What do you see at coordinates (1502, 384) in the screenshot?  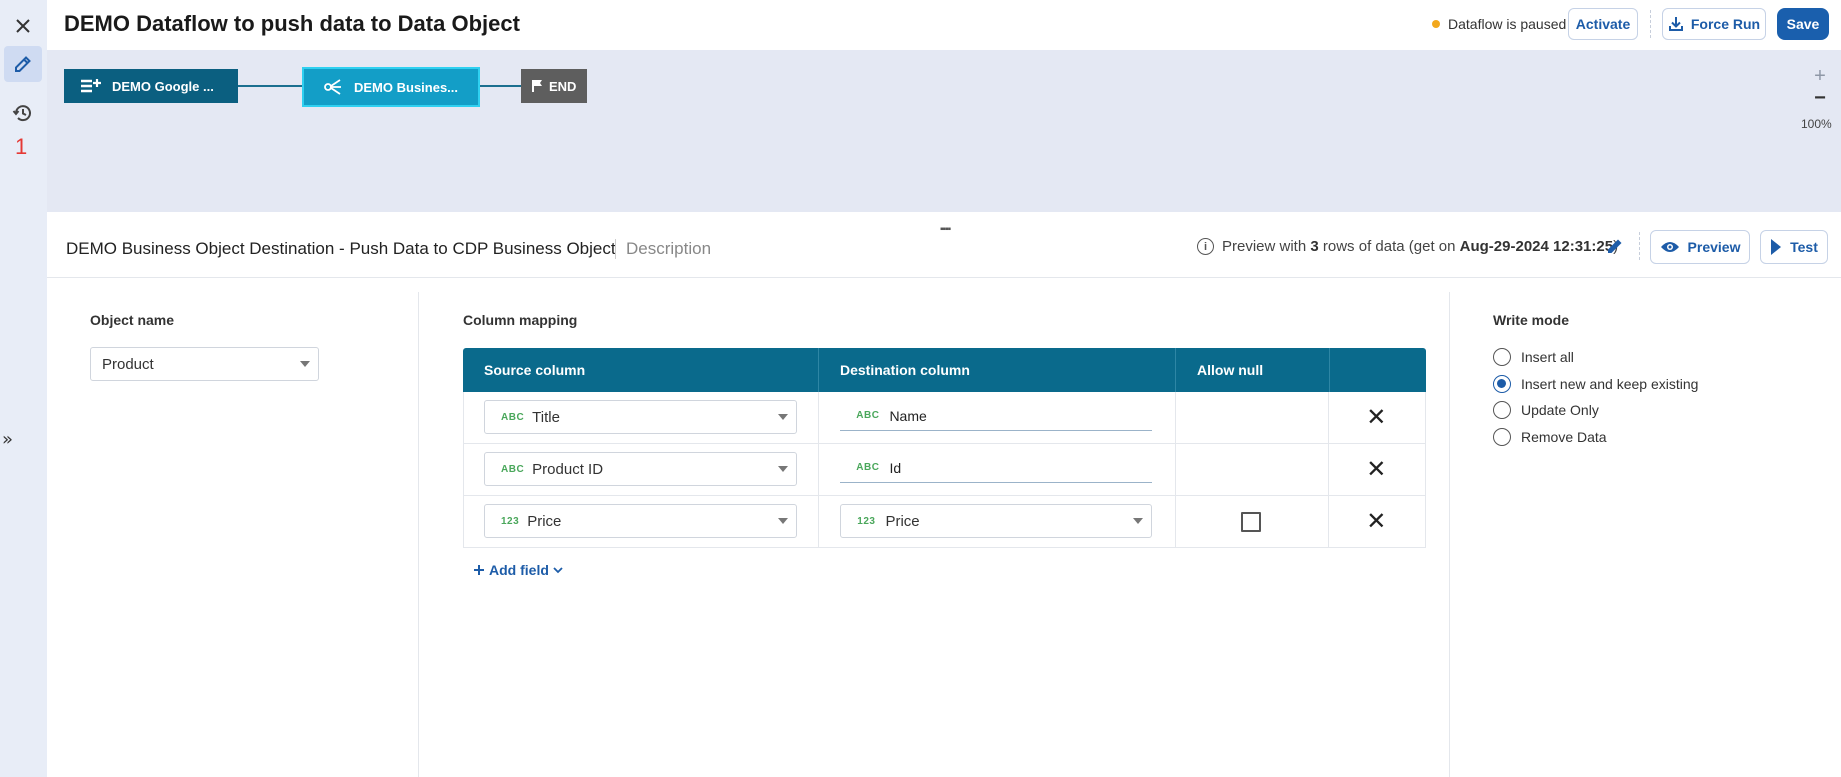 I see `radio-button-selected` at bounding box center [1502, 384].